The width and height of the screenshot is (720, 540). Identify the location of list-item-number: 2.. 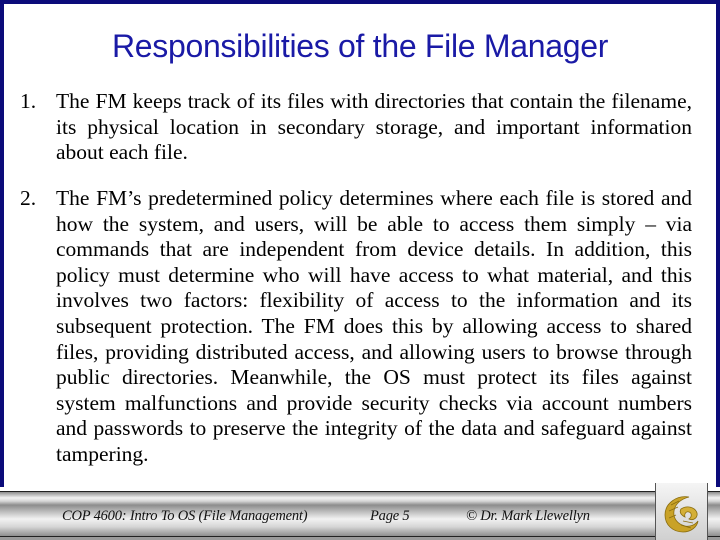
(28, 198).